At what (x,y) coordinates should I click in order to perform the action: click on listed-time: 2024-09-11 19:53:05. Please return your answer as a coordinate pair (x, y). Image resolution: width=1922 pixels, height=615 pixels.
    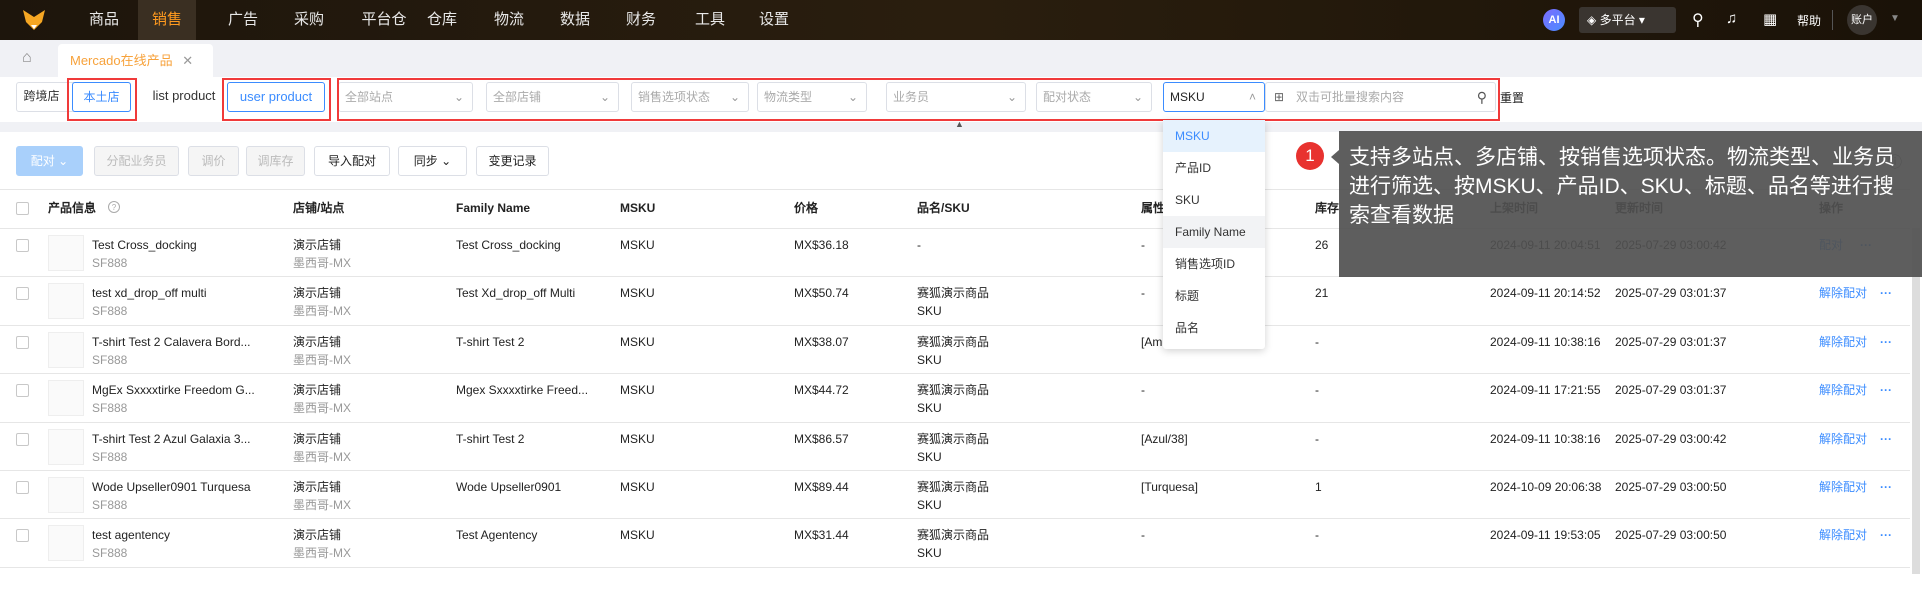
    Looking at the image, I should click on (1545, 535).